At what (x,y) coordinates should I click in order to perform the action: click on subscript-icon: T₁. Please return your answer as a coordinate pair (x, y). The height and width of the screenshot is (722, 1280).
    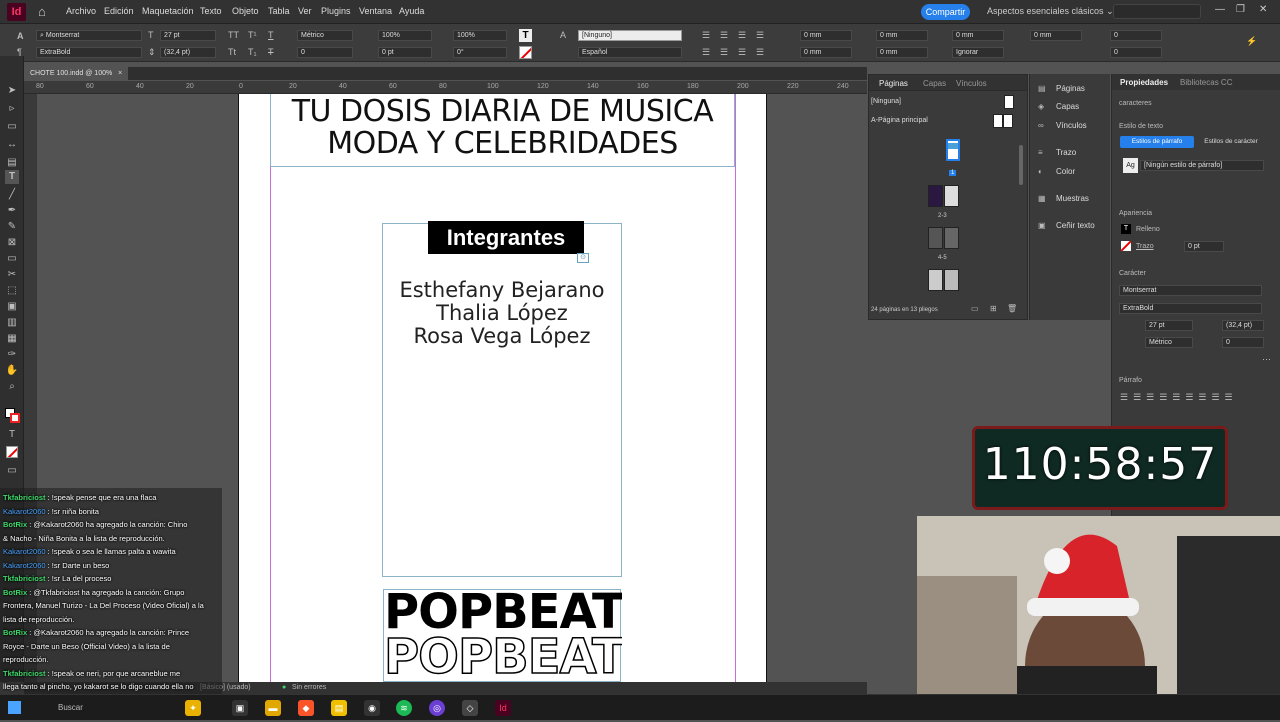
    Looking at the image, I should click on (252, 52).